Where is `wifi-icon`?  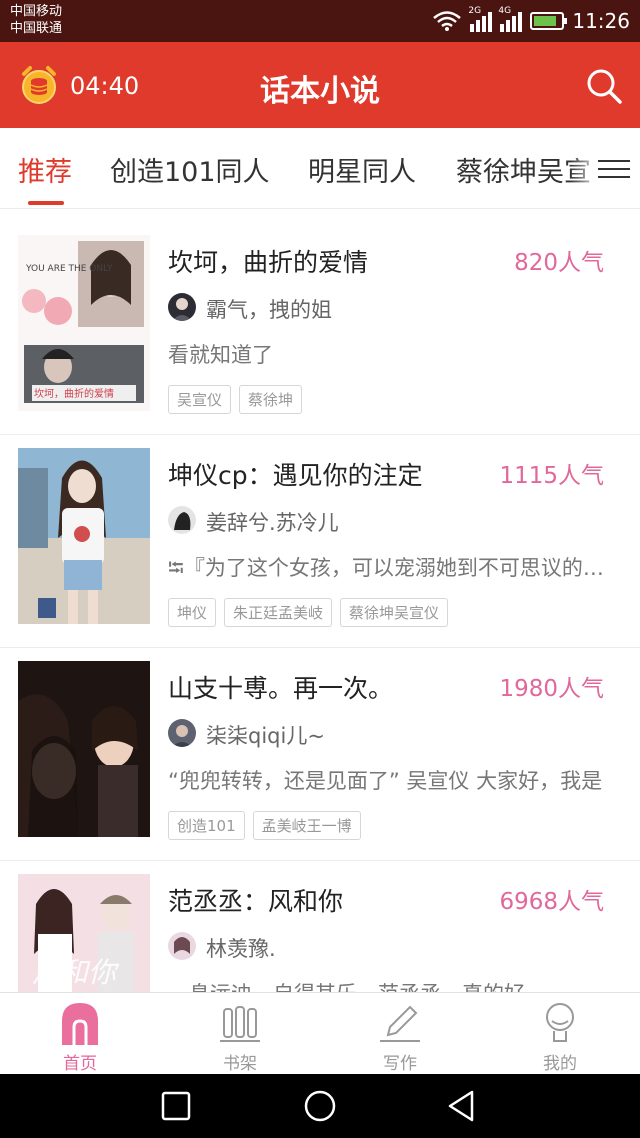
wifi-icon is located at coordinates (447, 21).